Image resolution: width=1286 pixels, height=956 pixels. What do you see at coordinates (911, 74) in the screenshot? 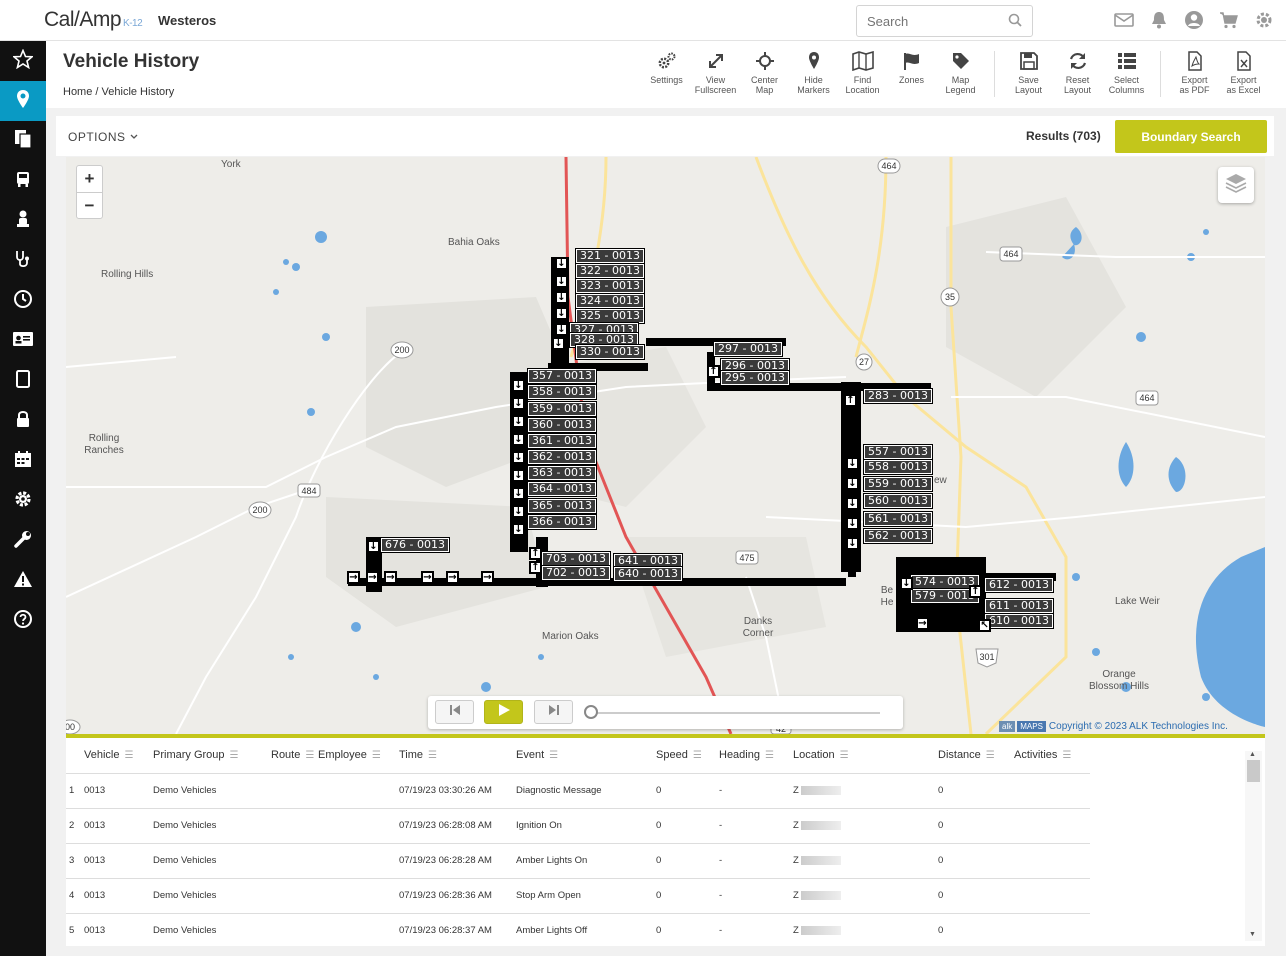
I see `zones-button: Zones` at bounding box center [911, 74].